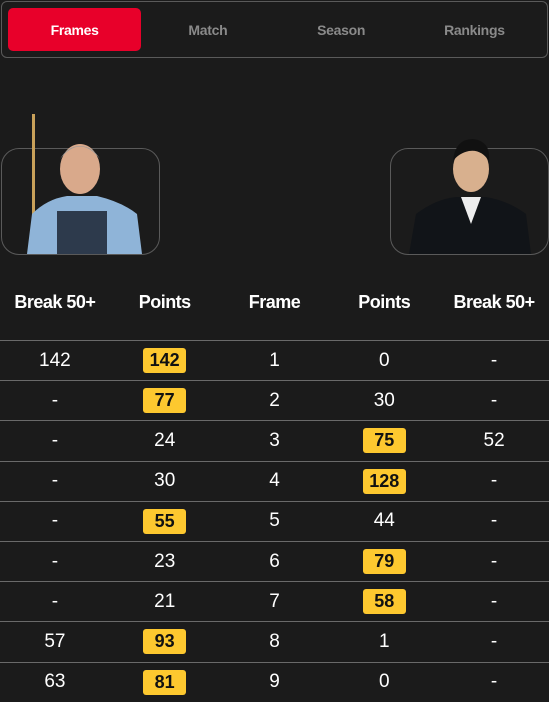 This screenshot has height=702, width=549. I want to click on player2-points-cell: 44, so click(384, 521).